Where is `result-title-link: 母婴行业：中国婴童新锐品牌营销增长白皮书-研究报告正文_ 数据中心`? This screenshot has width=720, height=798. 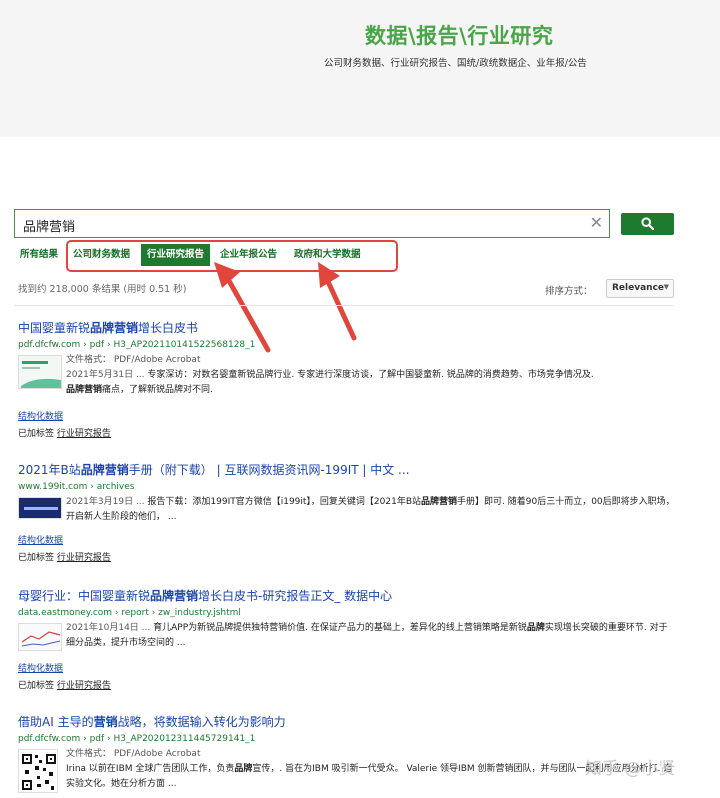 result-title-link: 母婴行业：中国婴童新锐品牌营销增长白皮书-研究报告正文_ 数据中心 is located at coordinates (353, 595).